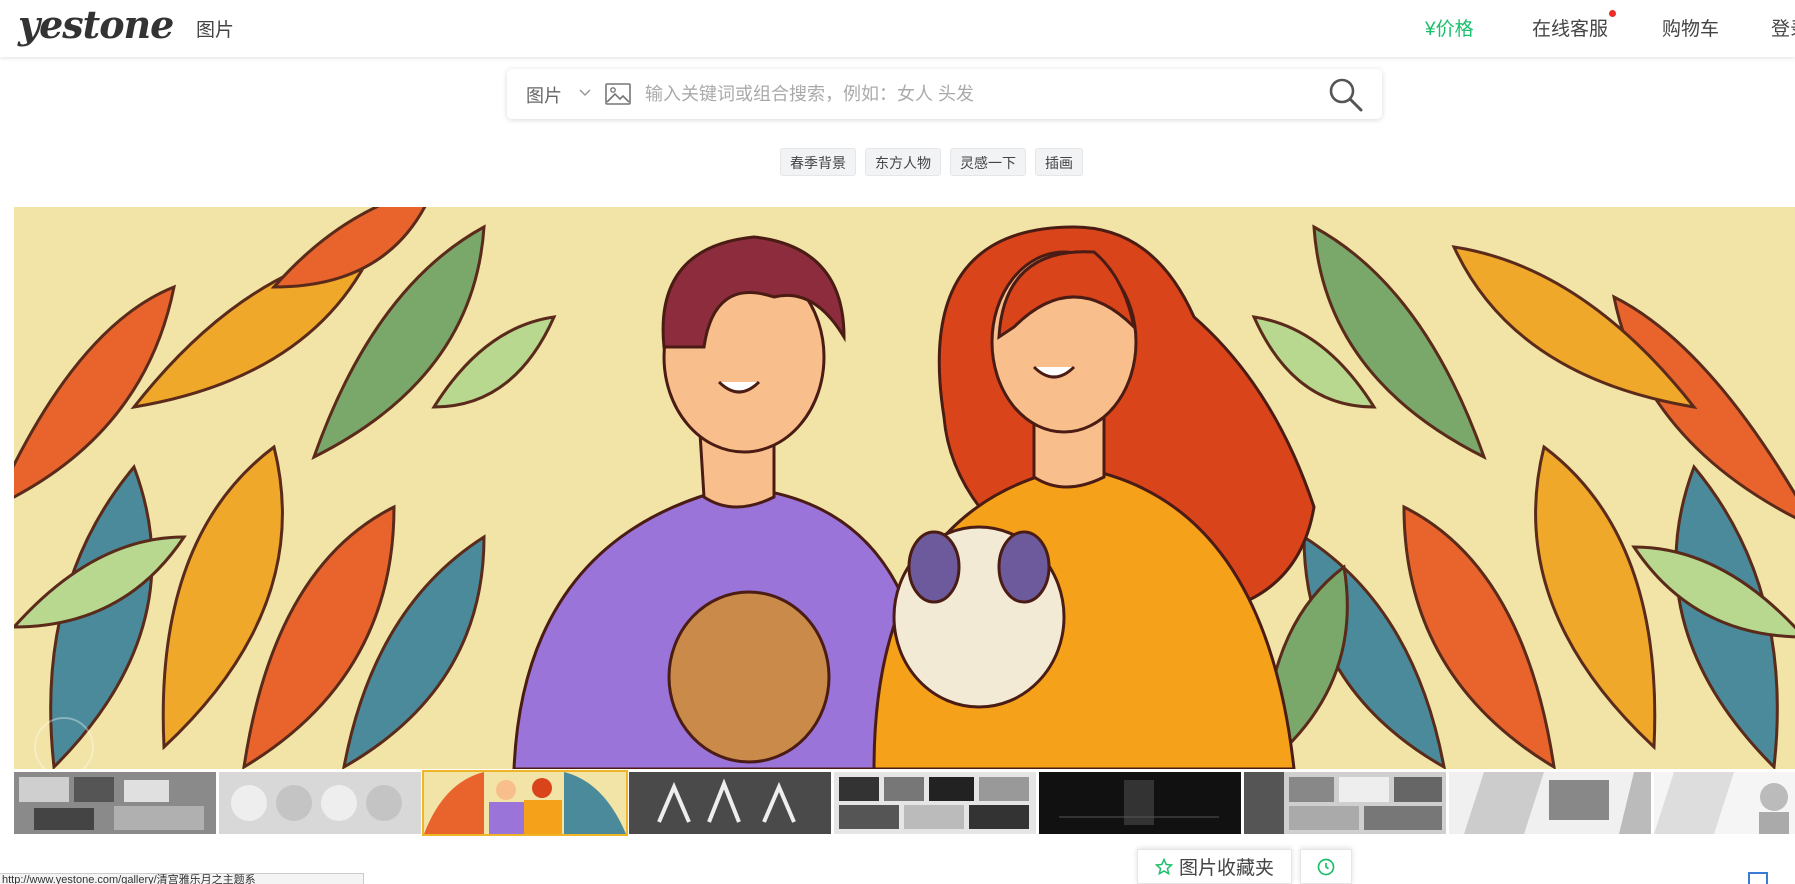  I want to click on star-icon, so click(1163, 866).